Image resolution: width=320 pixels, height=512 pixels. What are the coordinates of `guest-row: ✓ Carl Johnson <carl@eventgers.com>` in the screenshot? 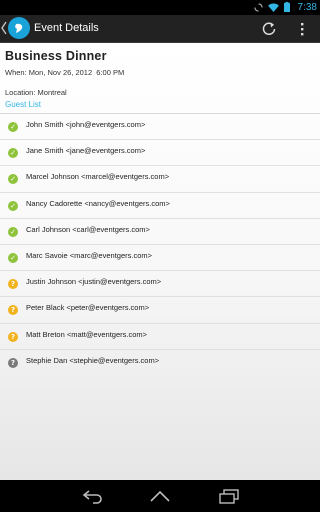 It's located at (160, 232).